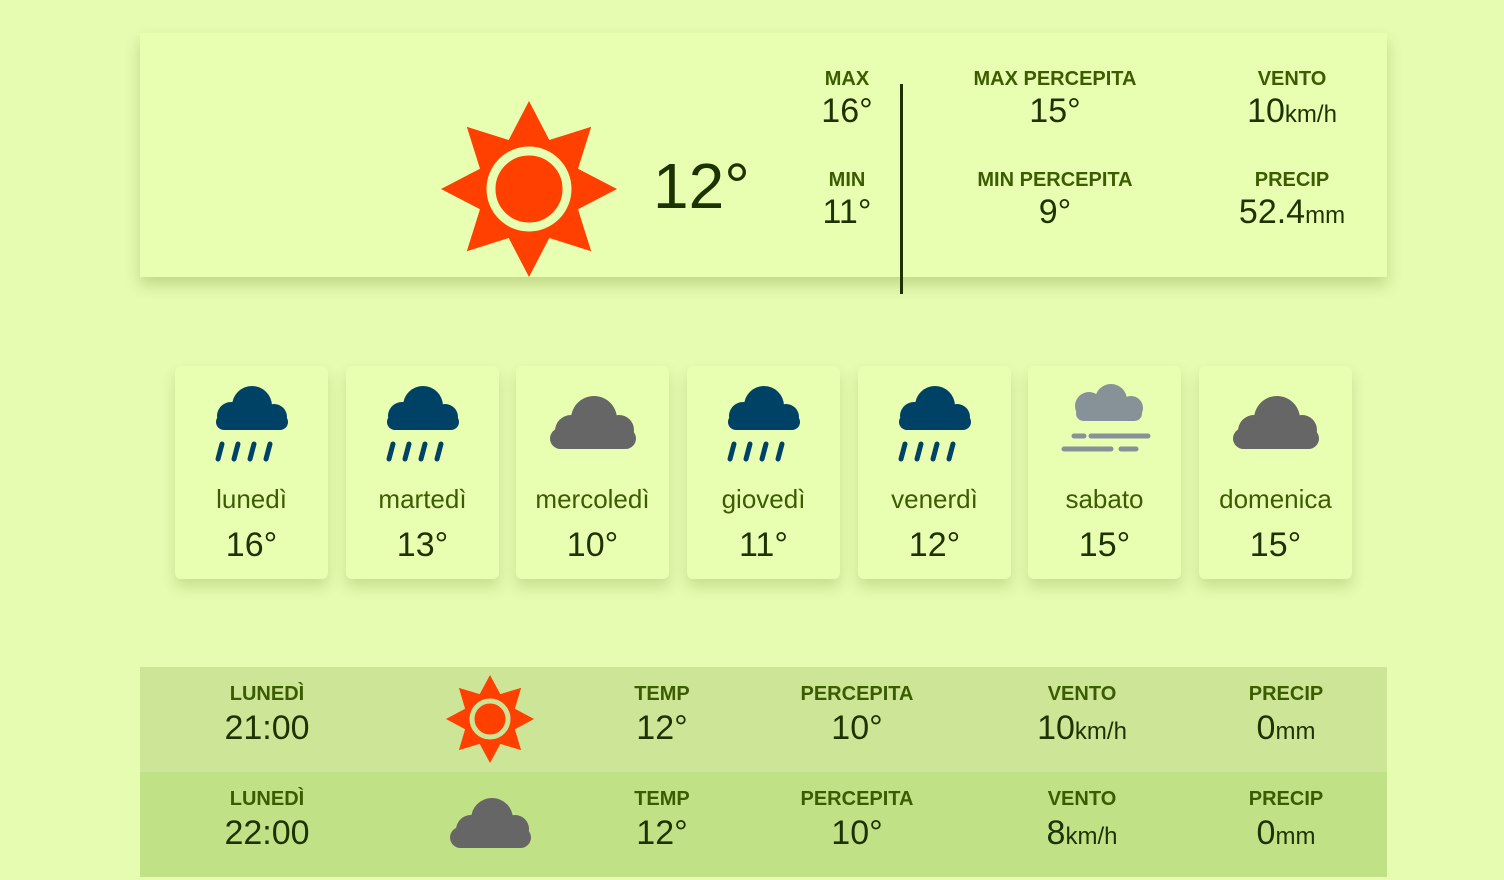 The width and height of the screenshot is (1504, 880). Describe the element at coordinates (1292, 180) in the screenshot. I see `precip-label: PRECIP` at that location.